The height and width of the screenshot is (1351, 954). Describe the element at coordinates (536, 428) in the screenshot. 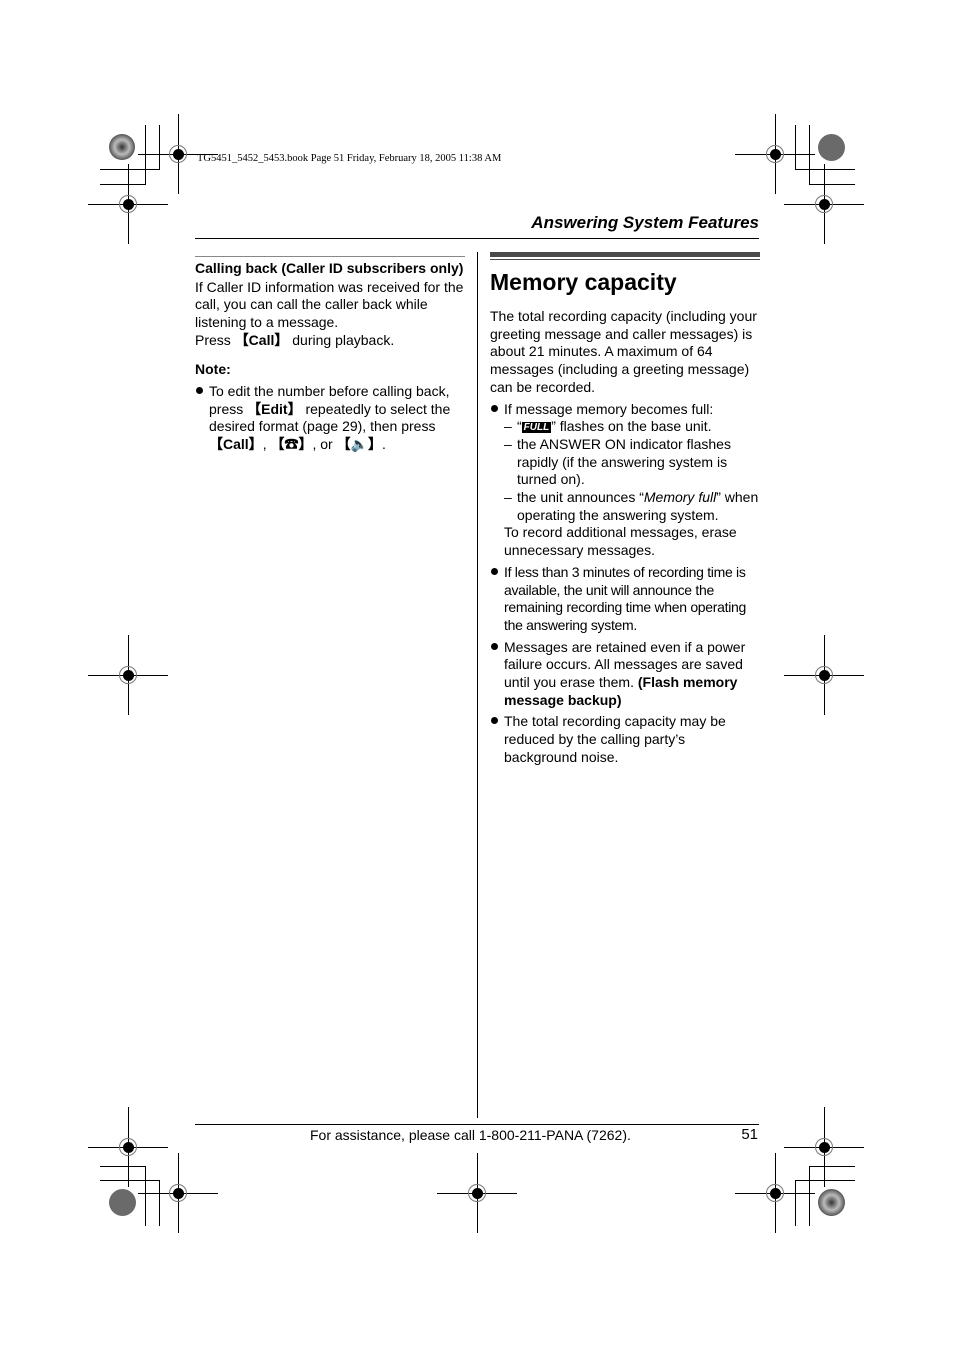

I see `full-display-icon: FULL` at that location.